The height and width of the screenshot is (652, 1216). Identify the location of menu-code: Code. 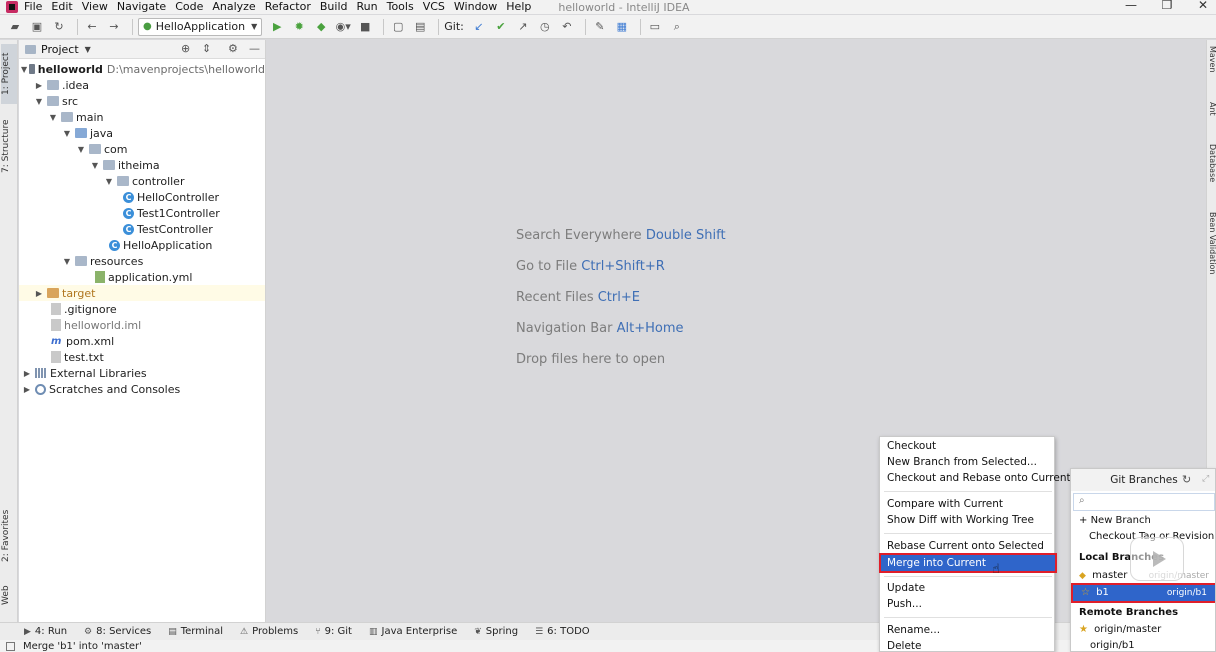
(189, 7).